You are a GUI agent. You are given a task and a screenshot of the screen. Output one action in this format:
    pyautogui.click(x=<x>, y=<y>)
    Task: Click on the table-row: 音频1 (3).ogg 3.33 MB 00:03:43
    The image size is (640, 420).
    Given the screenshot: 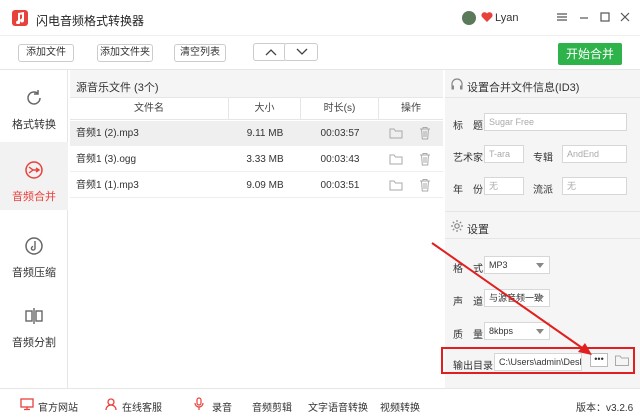 What is the action you would take?
    pyautogui.click(x=256, y=159)
    